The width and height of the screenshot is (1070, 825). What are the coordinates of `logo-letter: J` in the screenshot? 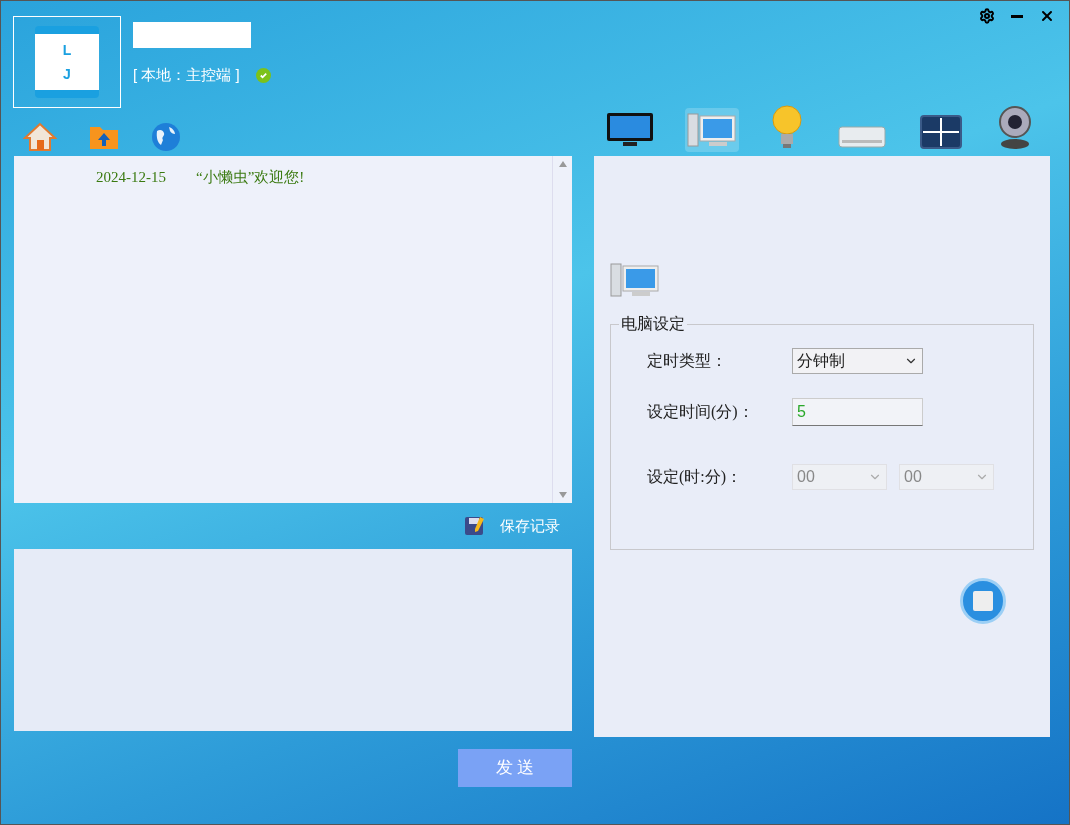 It's located at (67, 74).